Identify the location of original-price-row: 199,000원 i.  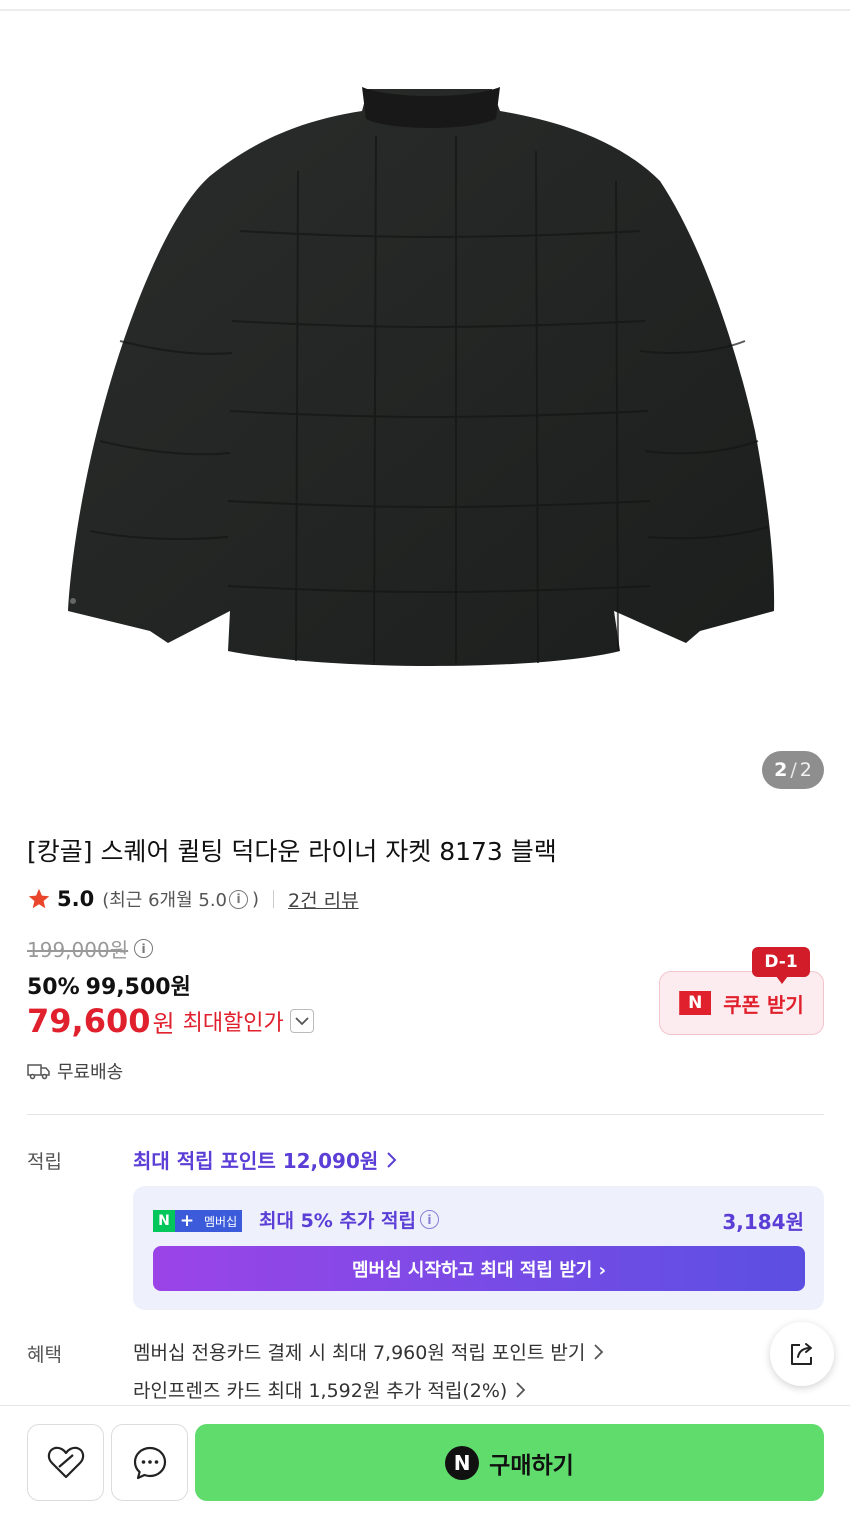
(92, 948).